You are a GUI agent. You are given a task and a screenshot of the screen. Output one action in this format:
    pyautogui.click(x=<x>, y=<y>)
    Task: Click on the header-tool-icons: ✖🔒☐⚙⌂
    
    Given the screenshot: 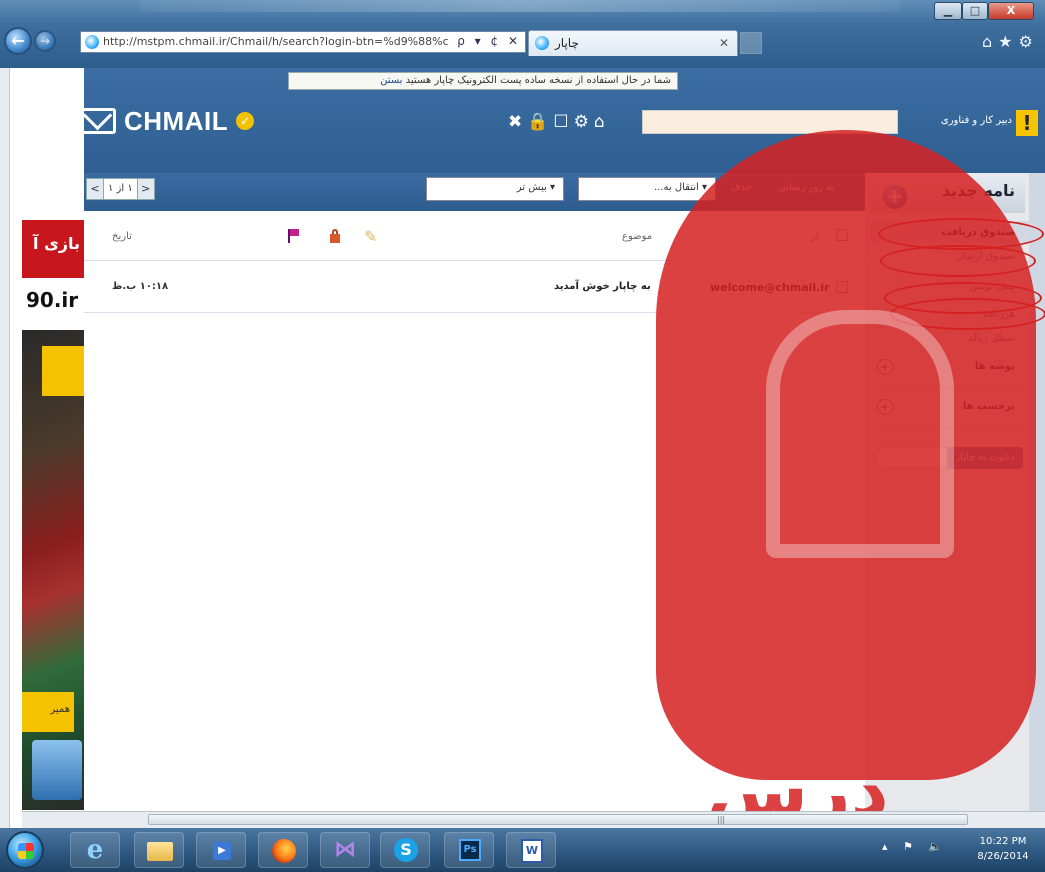 What is the action you would take?
    pyautogui.click(x=559, y=122)
    